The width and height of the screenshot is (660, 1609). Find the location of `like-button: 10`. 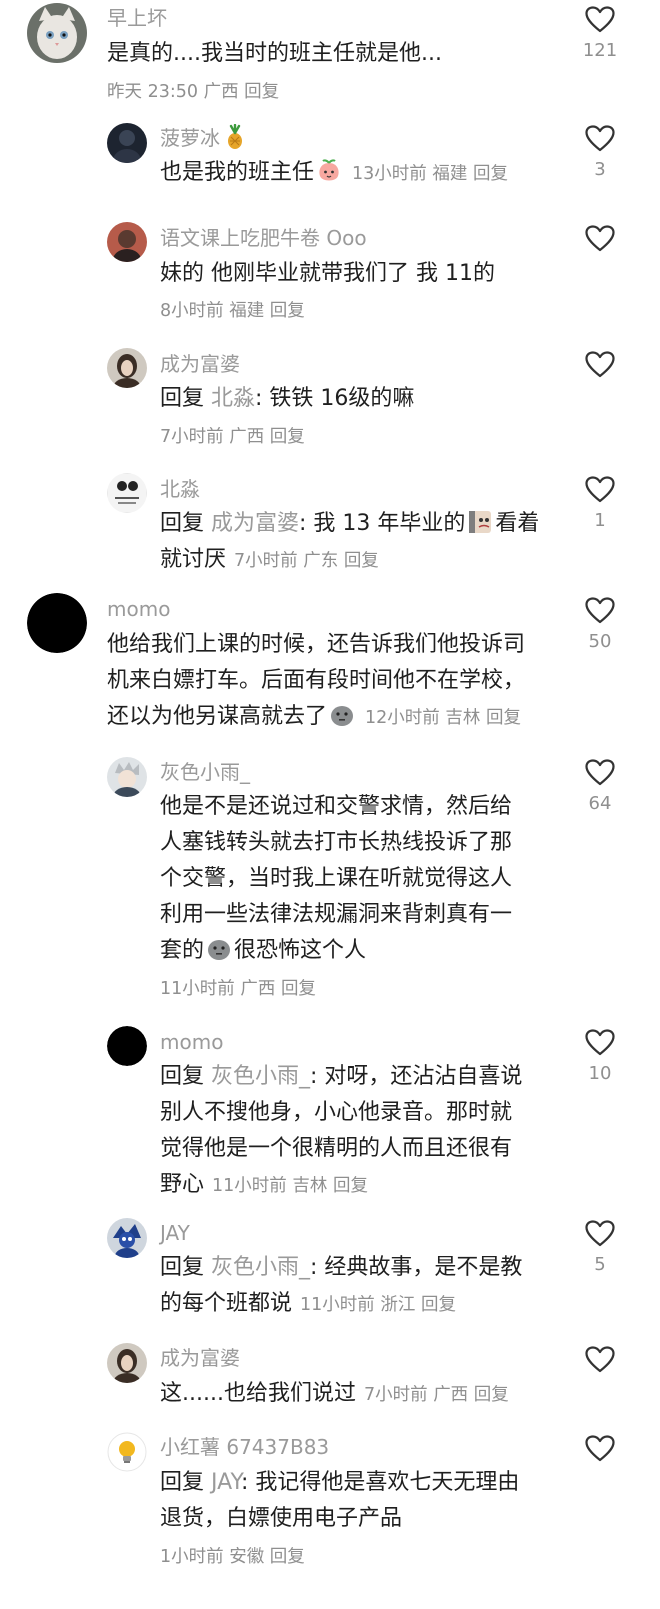

like-button: 10 is located at coordinates (600, 1056).